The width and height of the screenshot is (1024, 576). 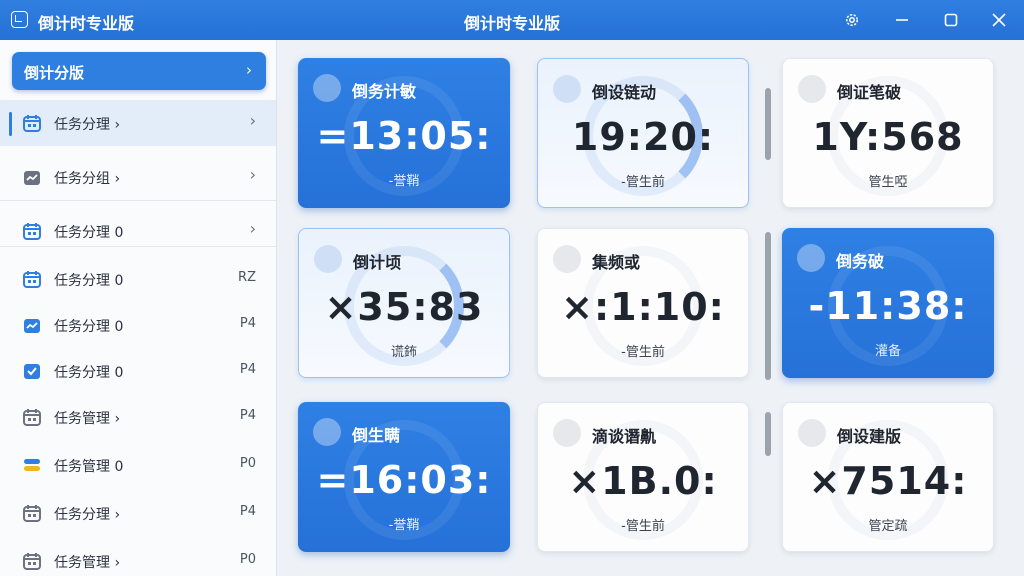 I want to click on sidebar-item-label: 任务管理 ›, so click(x=87, y=419).